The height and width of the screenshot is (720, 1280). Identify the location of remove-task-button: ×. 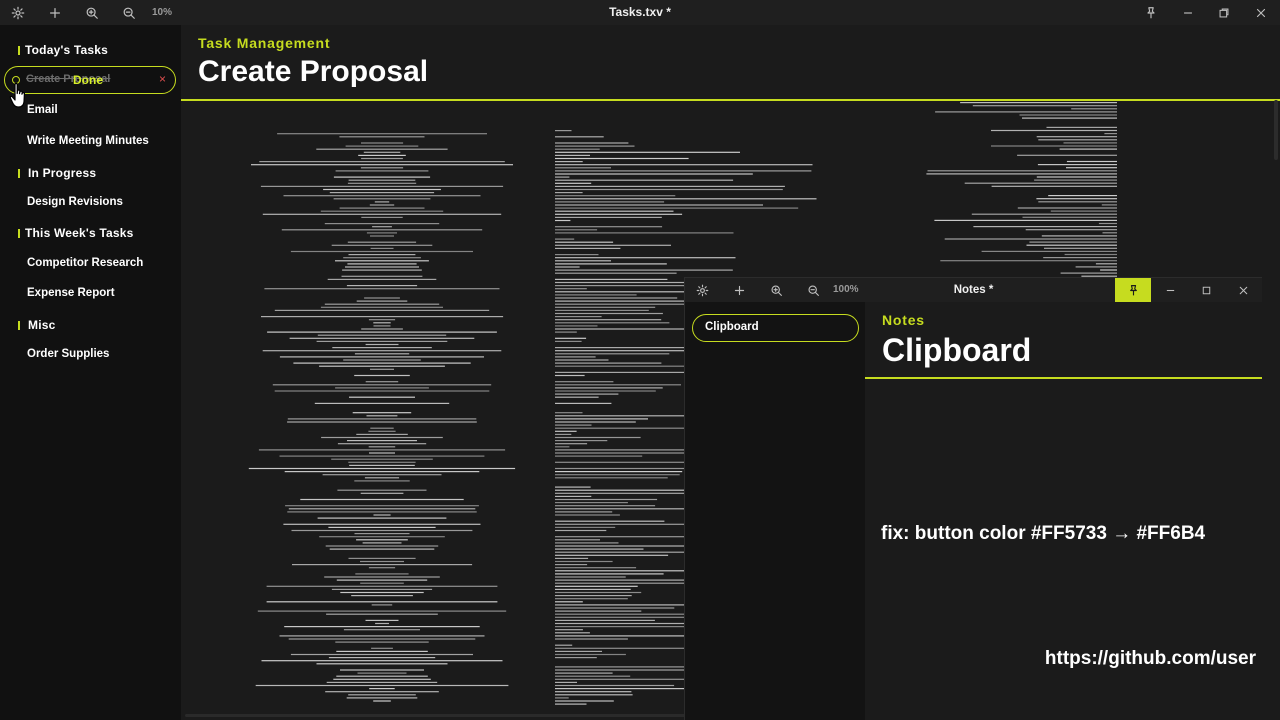
(162, 79).